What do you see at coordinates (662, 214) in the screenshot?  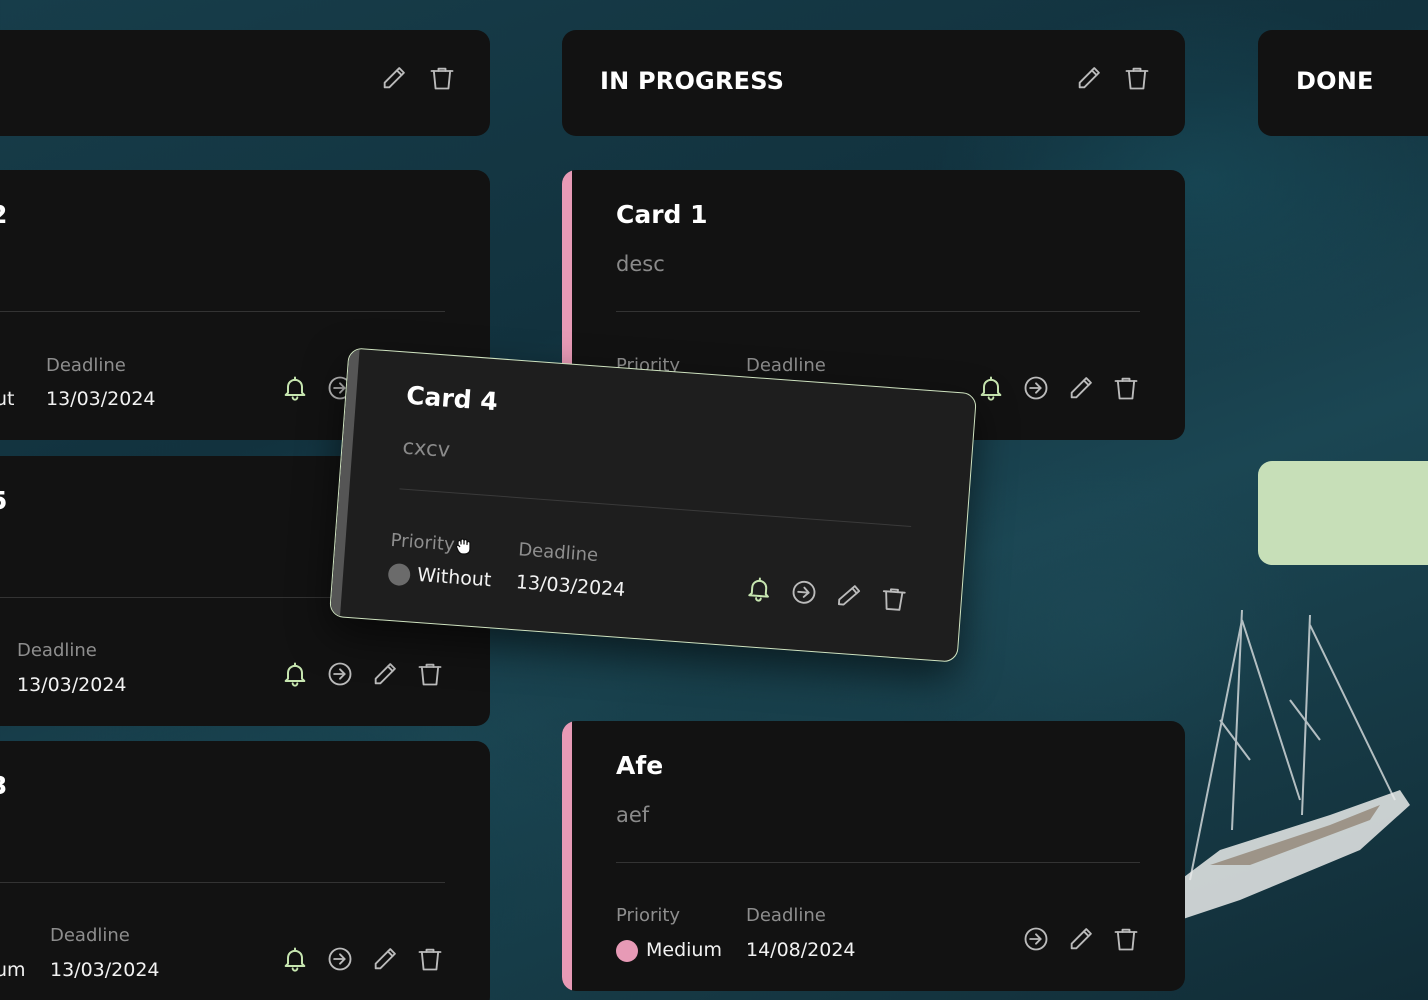 I see `card-title: Card 1` at bounding box center [662, 214].